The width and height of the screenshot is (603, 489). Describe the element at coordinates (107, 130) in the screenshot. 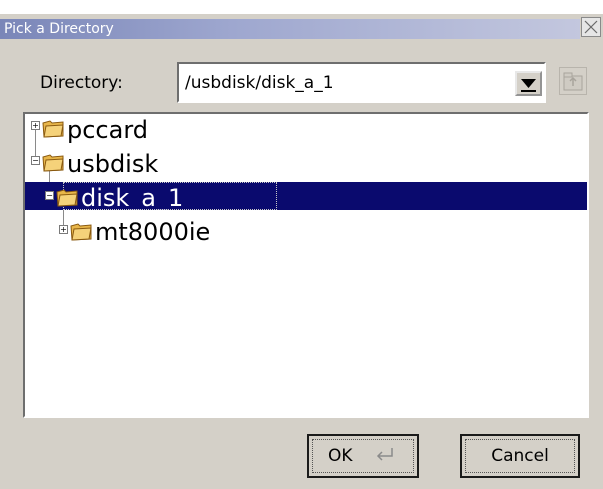

I see `tree-node-pccard: pccard` at that location.